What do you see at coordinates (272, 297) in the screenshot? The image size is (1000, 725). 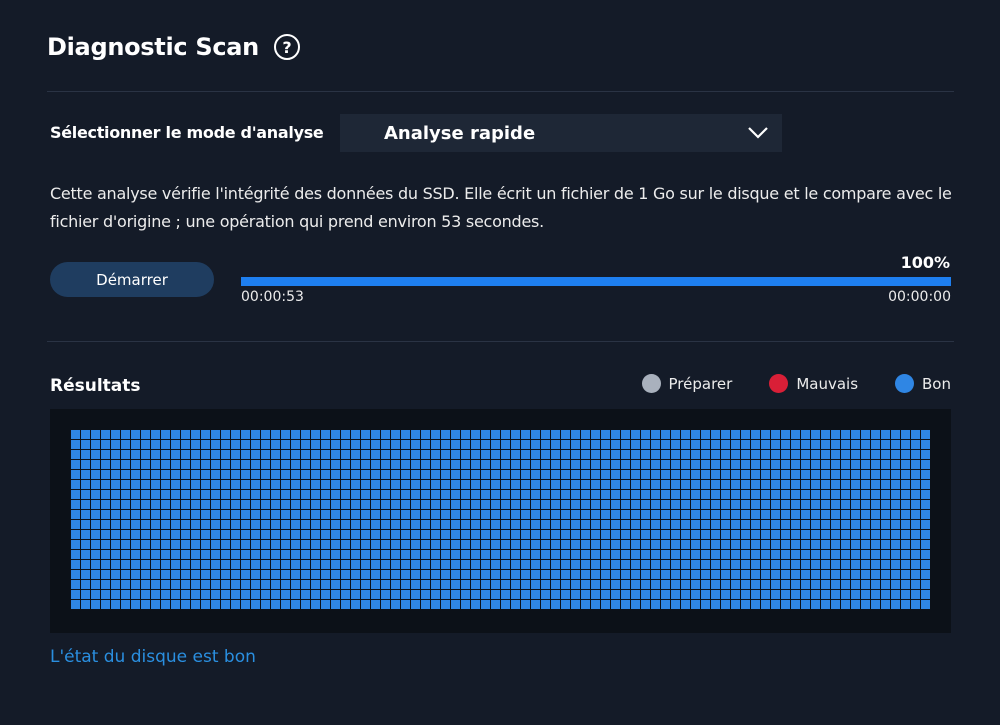 I see `time-elapsed: 00:00:53` at bounding box center [272, 297].